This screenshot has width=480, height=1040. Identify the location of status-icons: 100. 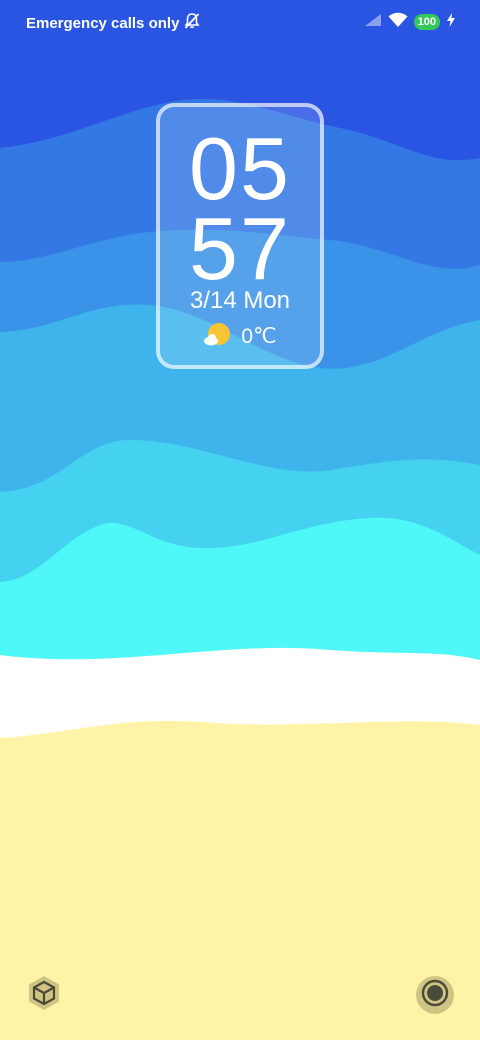
(410, 22).